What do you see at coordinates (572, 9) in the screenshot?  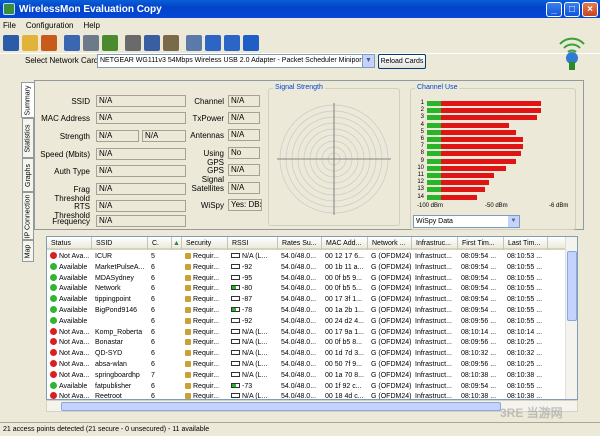 I see `maximize-button: □` at bounding box center [572, 9].